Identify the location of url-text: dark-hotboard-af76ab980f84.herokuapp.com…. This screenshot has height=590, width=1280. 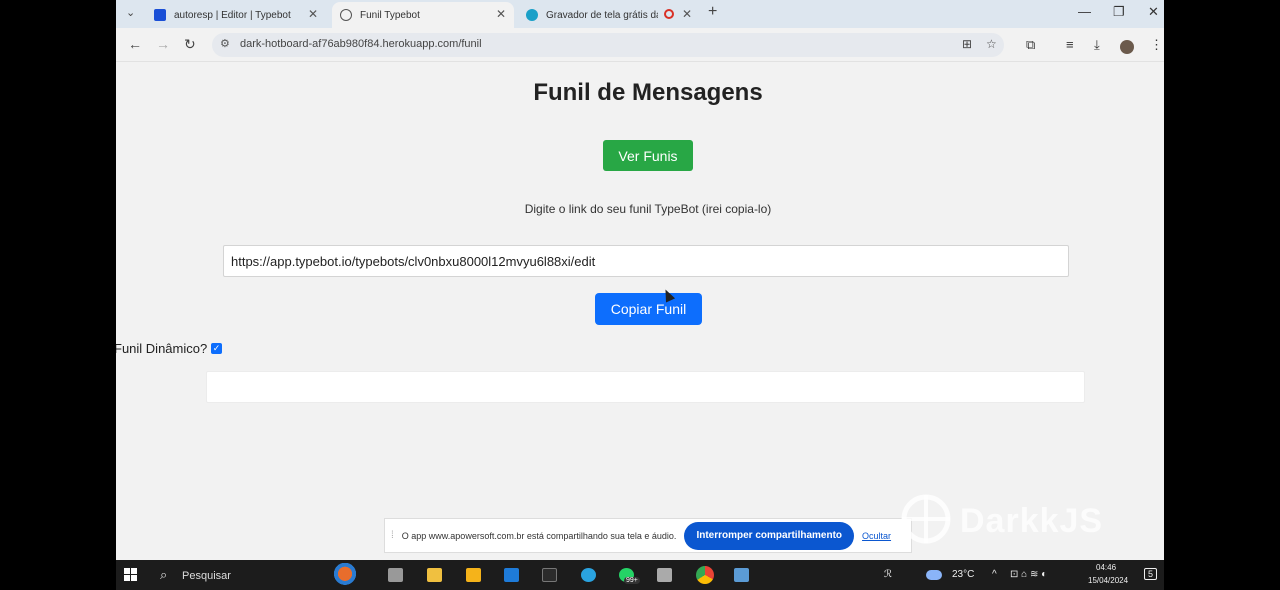
(361, 44).